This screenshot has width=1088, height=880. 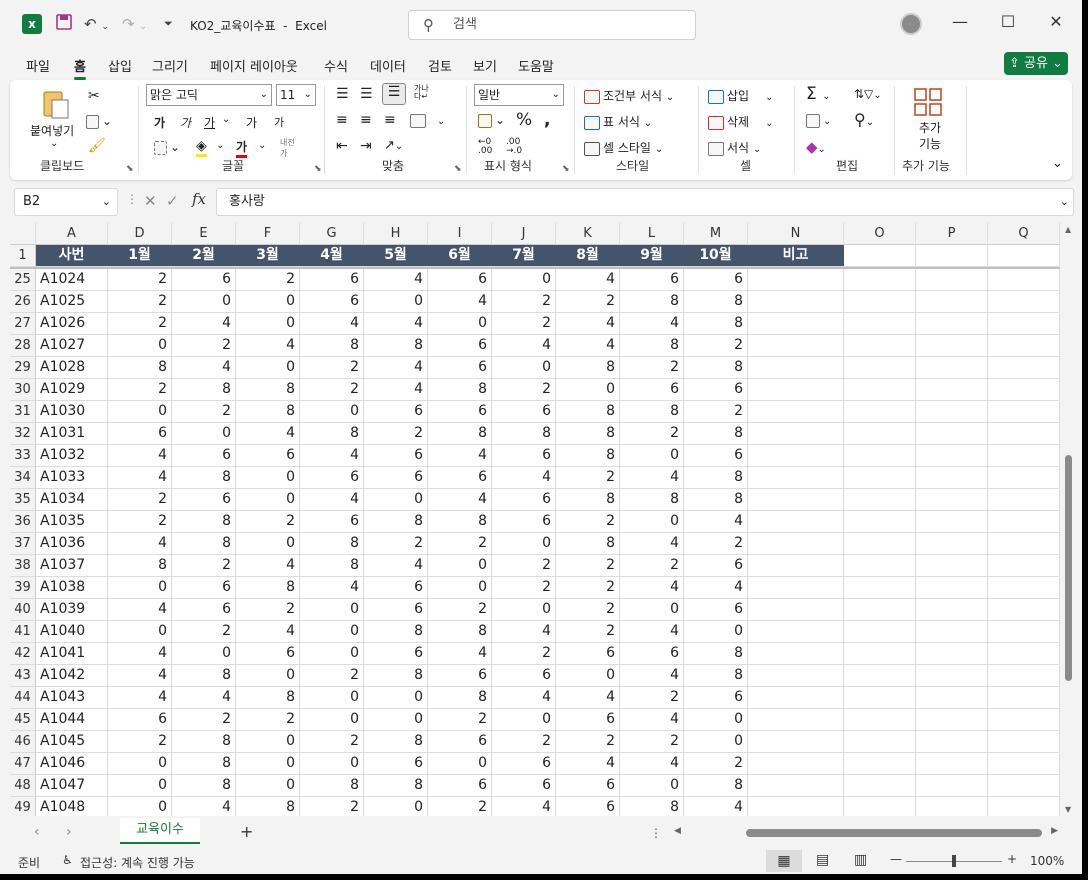 What do you see at coordinates (960, 21) in the screenshot?
I see `minimize-icon: —` at bounding box center [960, 21].